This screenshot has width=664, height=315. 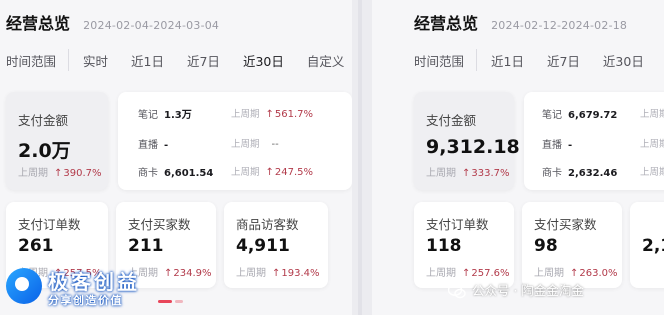 I want to click on watermark-text: 公众号 · 陶金金淘金, so click(x=528, y=290).